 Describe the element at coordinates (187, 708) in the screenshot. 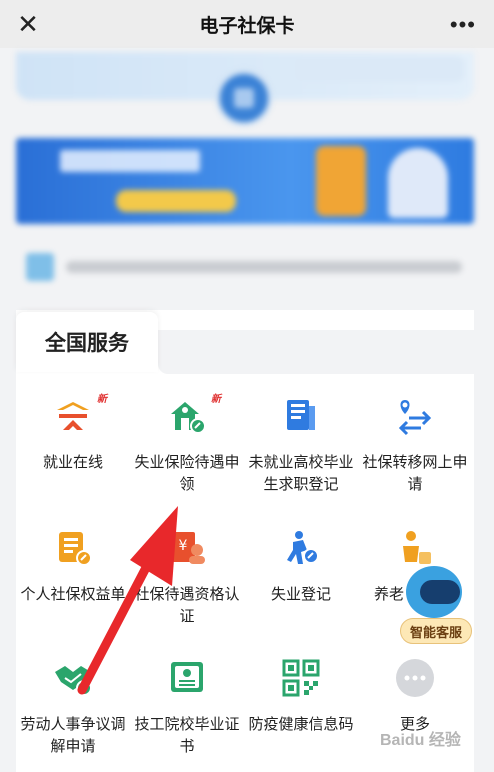

I see `service-technical-certificate: 技工院校毕业证书` at that location.